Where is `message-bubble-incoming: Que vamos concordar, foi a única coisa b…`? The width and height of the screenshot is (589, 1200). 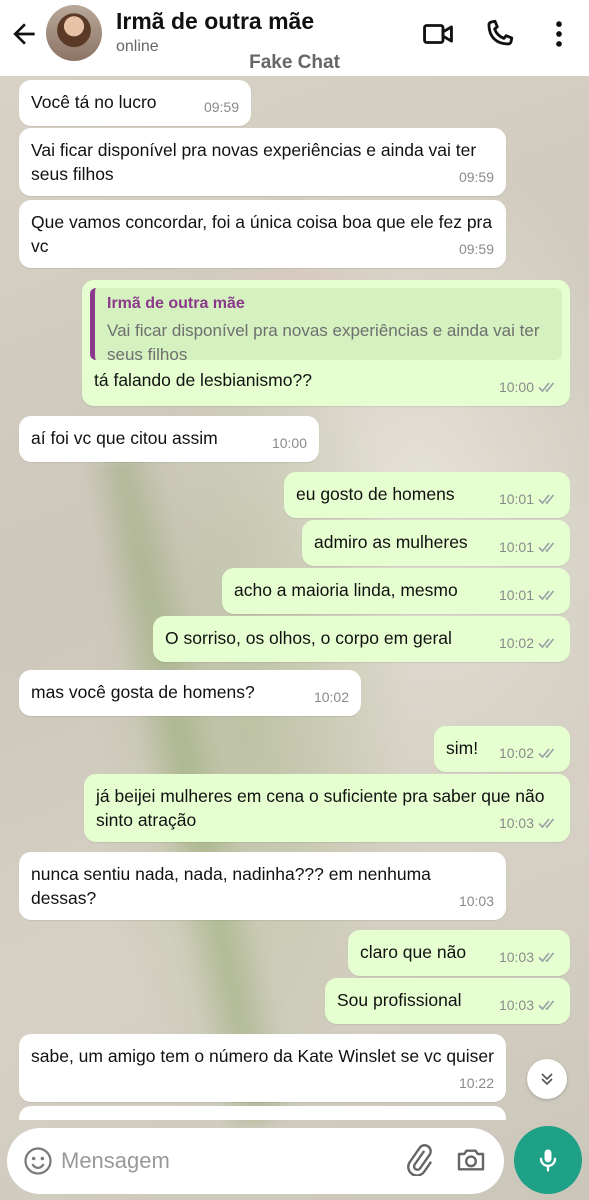
message-bubble-incoming: Que vamos concordar, foi a única coisa b… is located at coordinates (262, 234).